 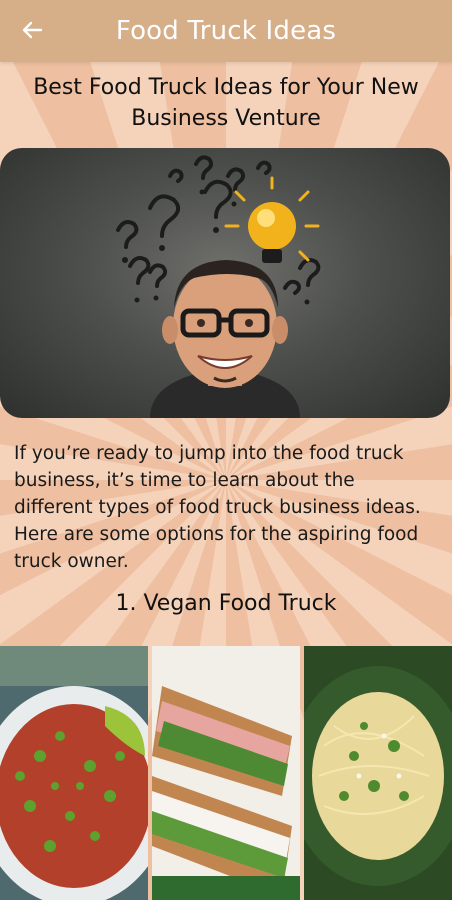 What do you see at coordinates (378, 773) in the screenshot?
I see `pasta-with-herbs-photo` at bounding box center [378, 773].